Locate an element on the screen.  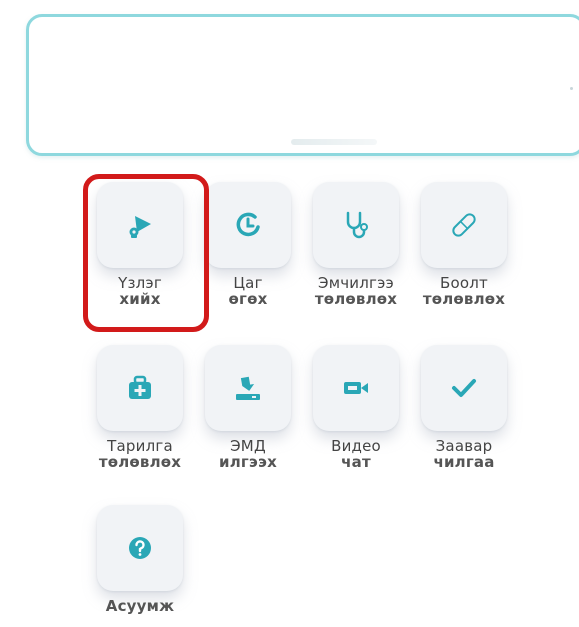
tile-questionnaire: Асуумж is located at coordinates (140, 566).